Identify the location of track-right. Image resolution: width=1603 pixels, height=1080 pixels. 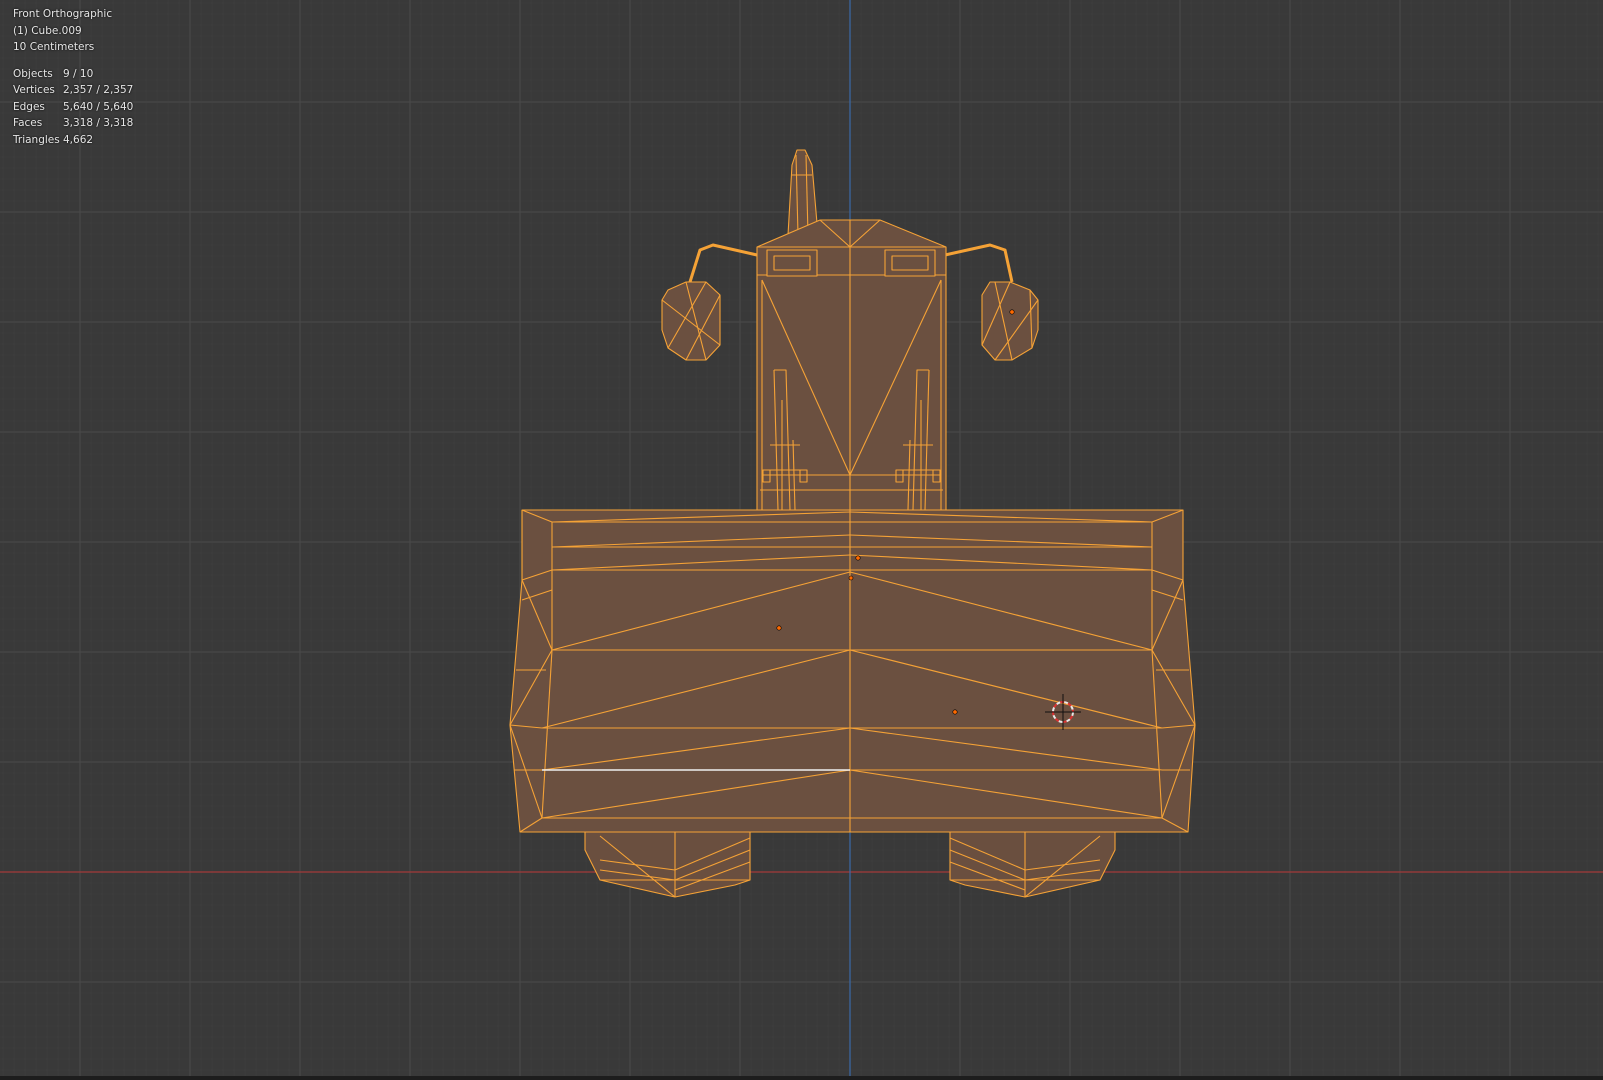
(1032, 863).